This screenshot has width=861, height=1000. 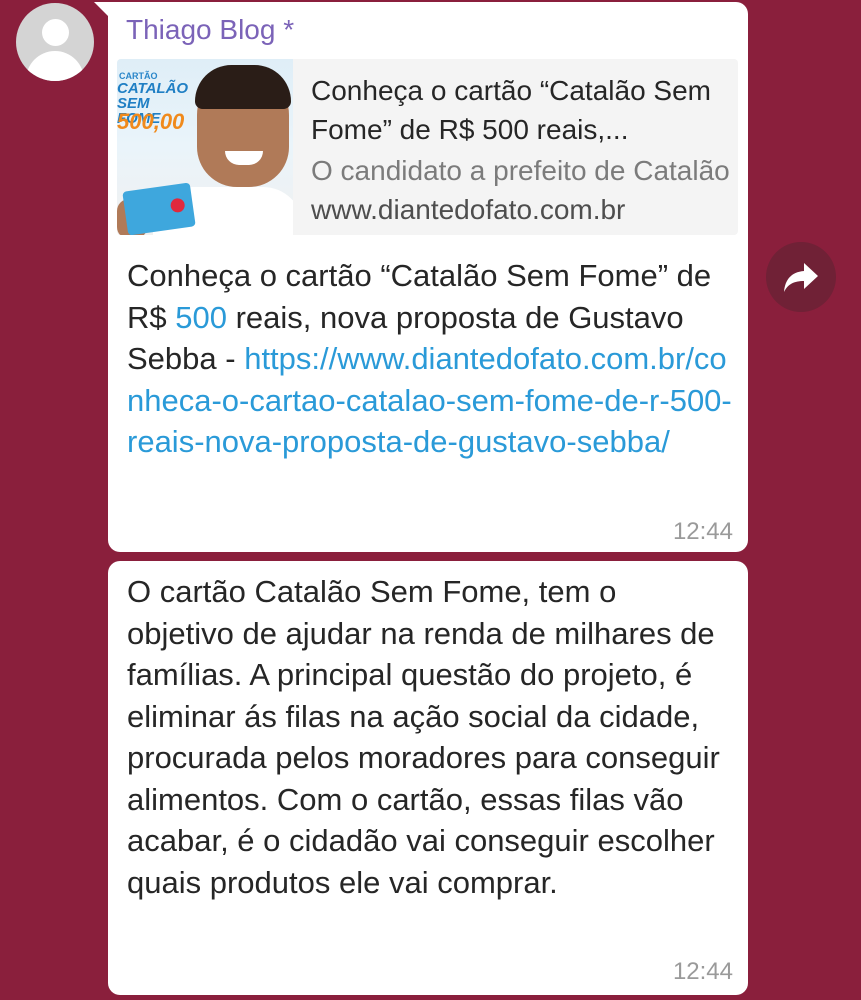 What do you see at coordinates (177, 205) in the screenshot?
I see `thumbnail-heart-shape` at bounding box center [177, 205].